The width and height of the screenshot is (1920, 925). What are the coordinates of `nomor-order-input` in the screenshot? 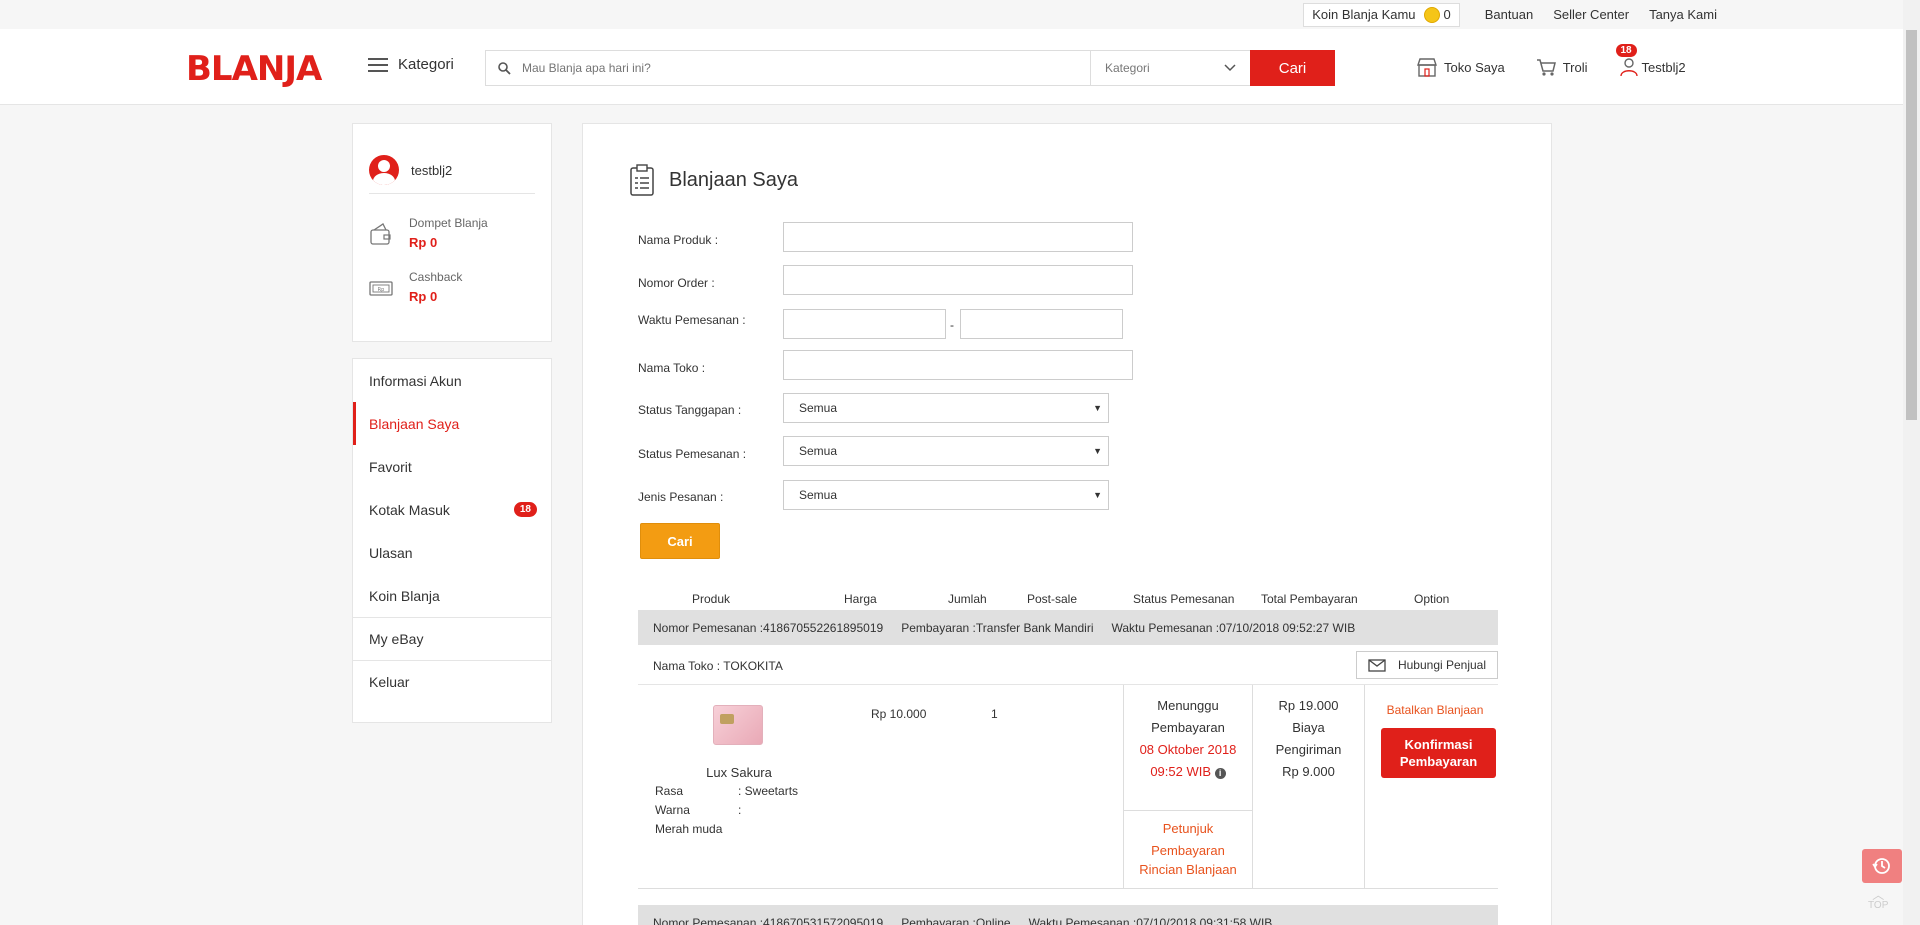 It's located at (958, 280).